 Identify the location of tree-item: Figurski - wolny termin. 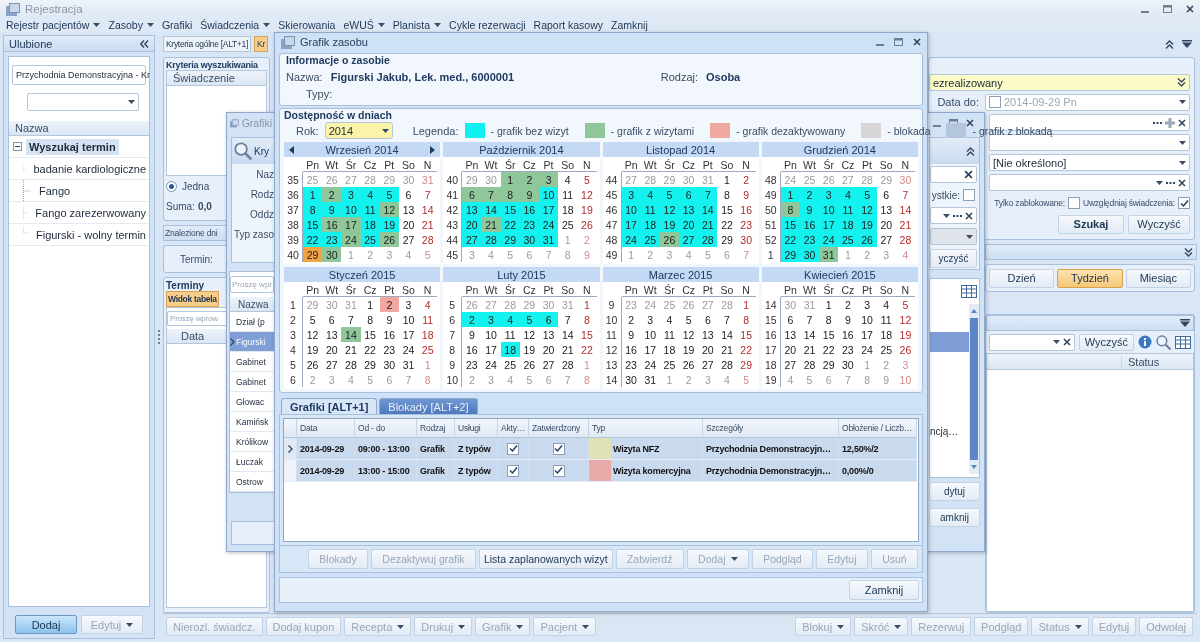
(90, 234).